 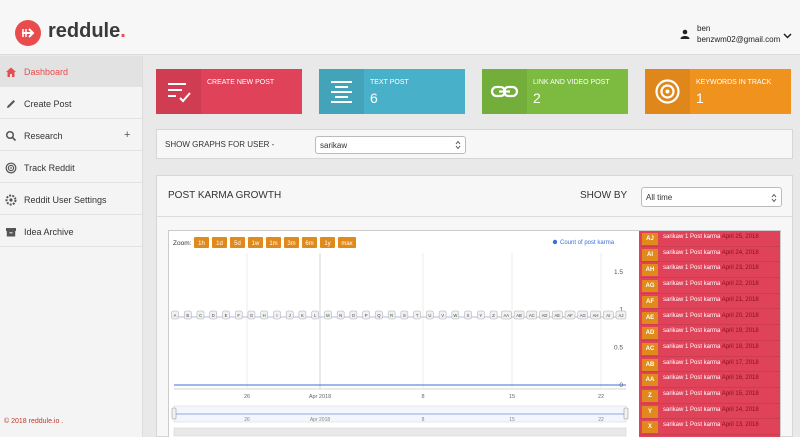 I want to click on time-range-select: All time, so click(x=711, y=197).